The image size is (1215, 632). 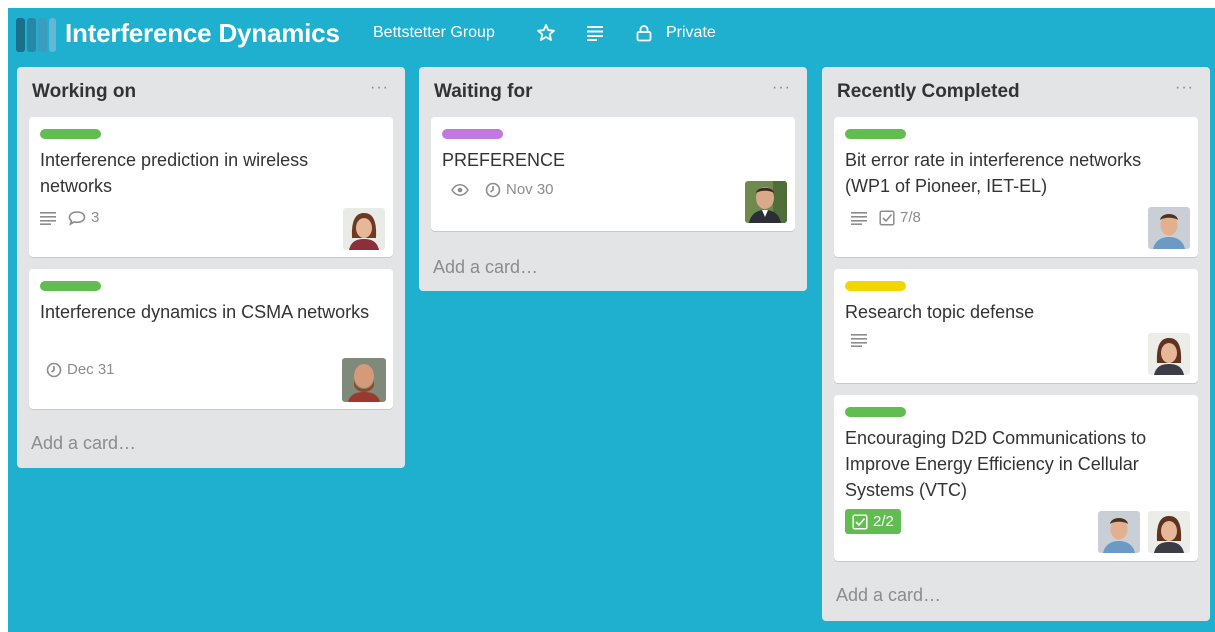 I want to click on board-logo-icon, so click(x=36, y=35).